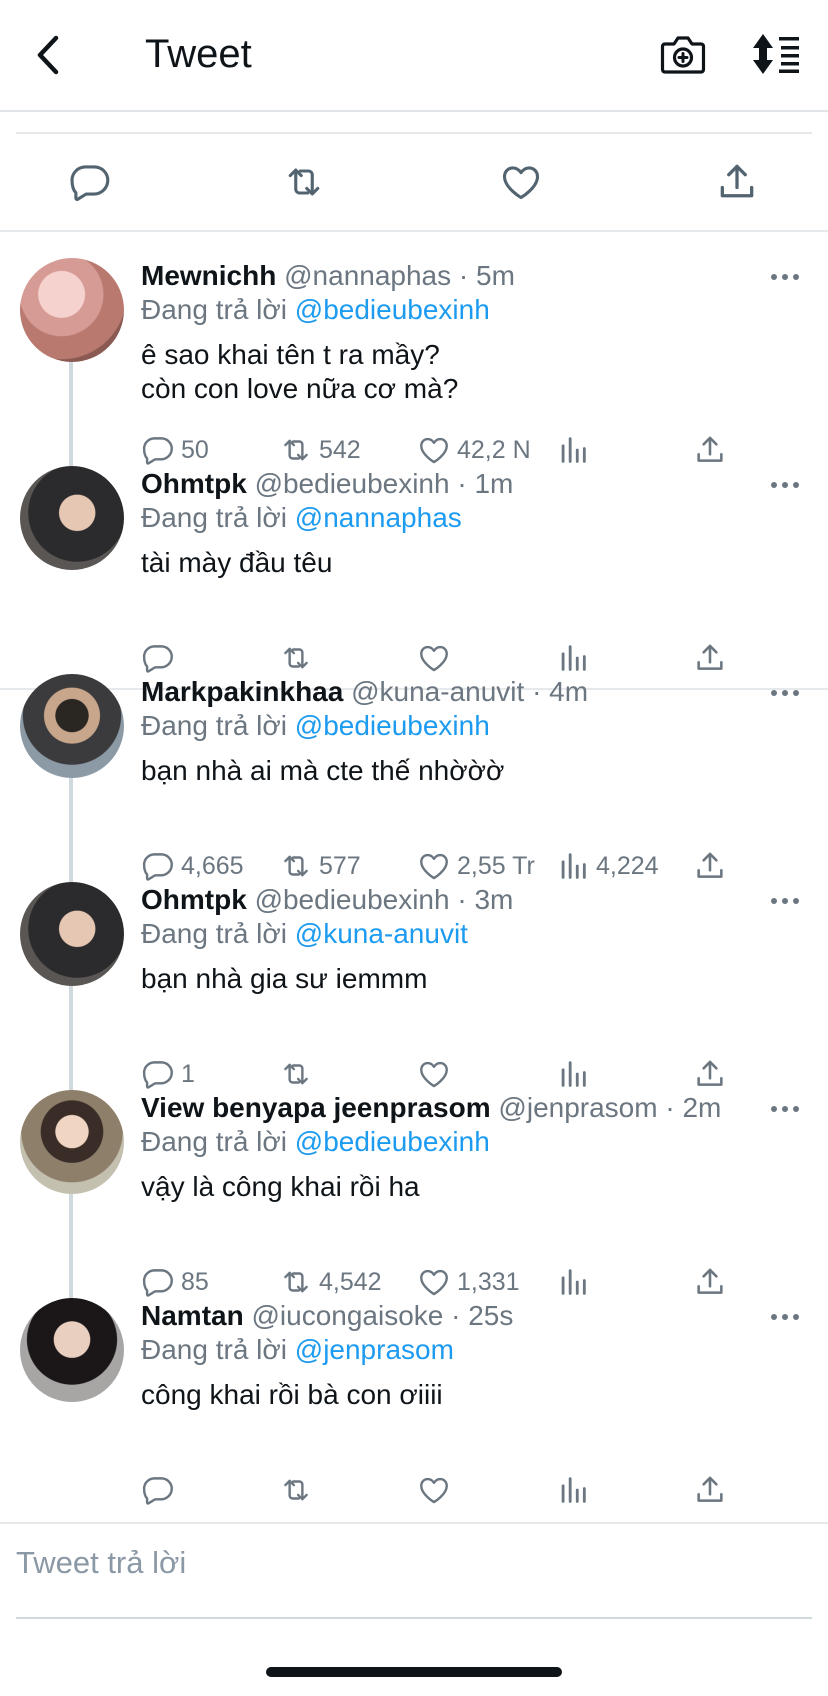  What do you see at coordinates (242, 691) in the screenshot?
I see `display-name: Markpakinkhaa` at bounding box center [242, 691].